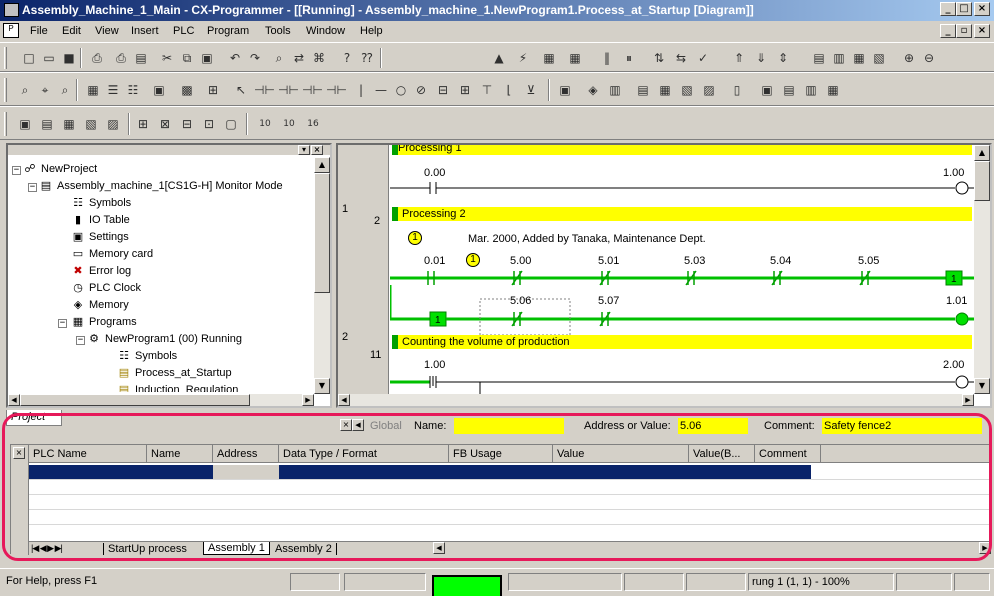  What do you see at coordinates (879, 58) in the screenshot?
I see `view-watch-icon: ▧` at bounding box center [879, 58].